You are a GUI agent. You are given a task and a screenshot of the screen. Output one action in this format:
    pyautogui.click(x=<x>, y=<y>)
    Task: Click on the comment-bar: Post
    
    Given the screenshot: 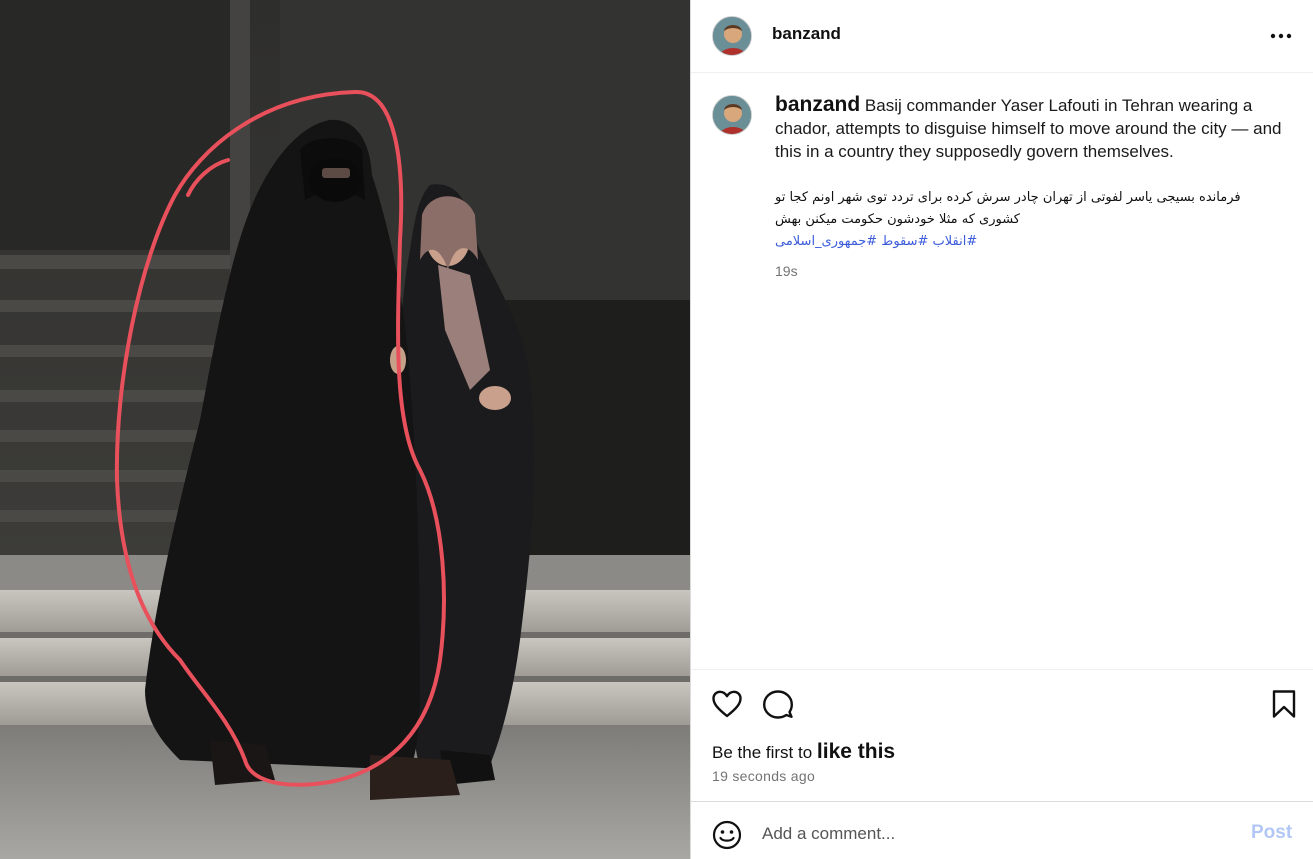 What is the action you would take?
    pyautogui.click(x=1002, y=830)
    